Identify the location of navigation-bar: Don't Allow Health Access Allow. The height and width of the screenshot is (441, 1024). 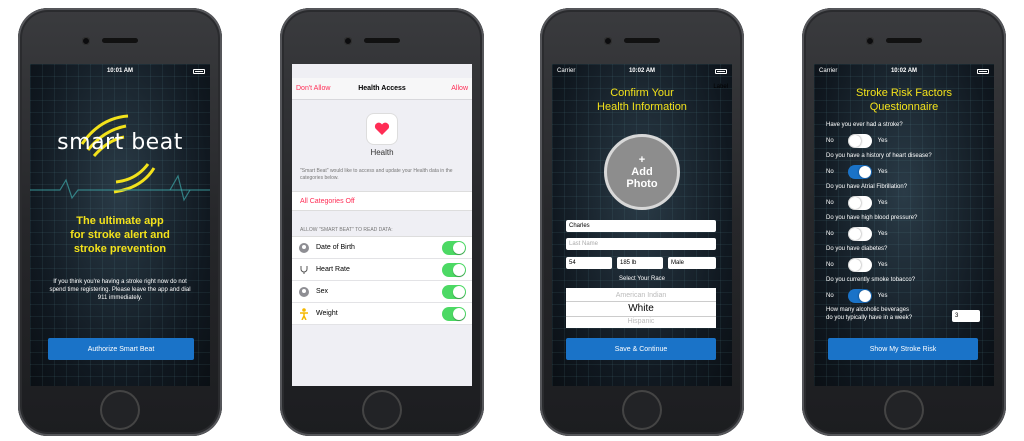
(382, 89).